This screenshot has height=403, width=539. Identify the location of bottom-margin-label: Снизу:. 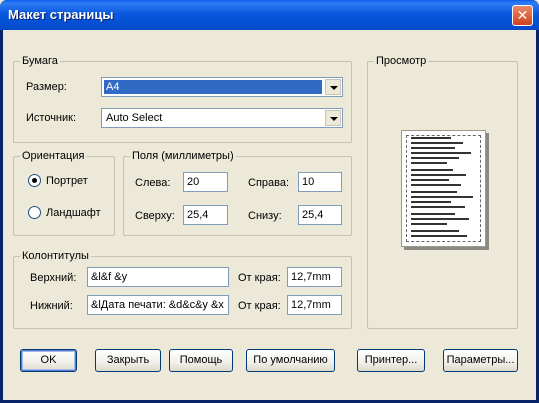
(265, 216).